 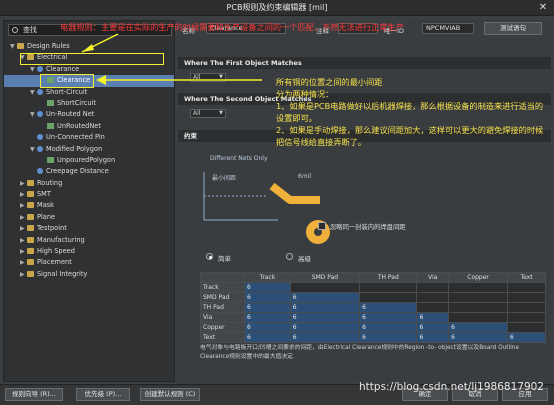 What do you see at coordinates (329, 82) in the screenshot?
I see `annotation-right-title: 所有铜的位置之间的最小间距` at bounding box center [329, 82].